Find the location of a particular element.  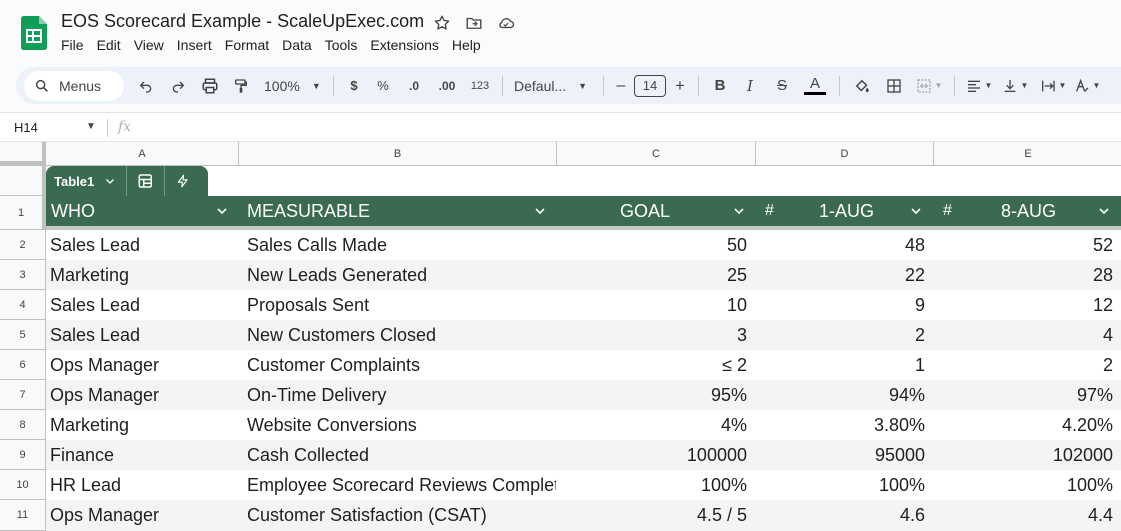

cell-measurable: New Customers Closed is located at coordinates (401, 335).